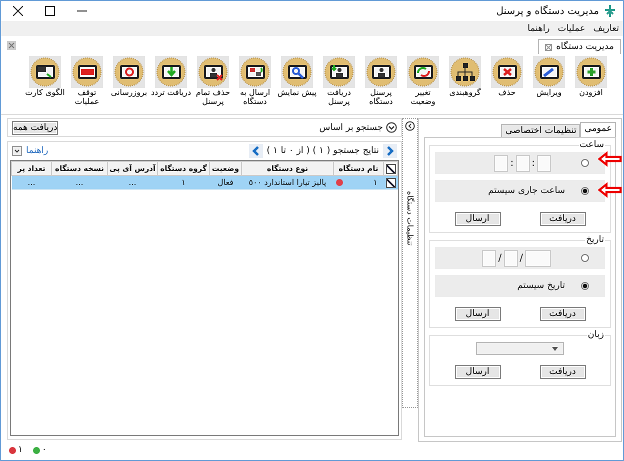  Describe the element at coordinates (297, 72) in the screenshot. I see `magnifier-icon` at that location.